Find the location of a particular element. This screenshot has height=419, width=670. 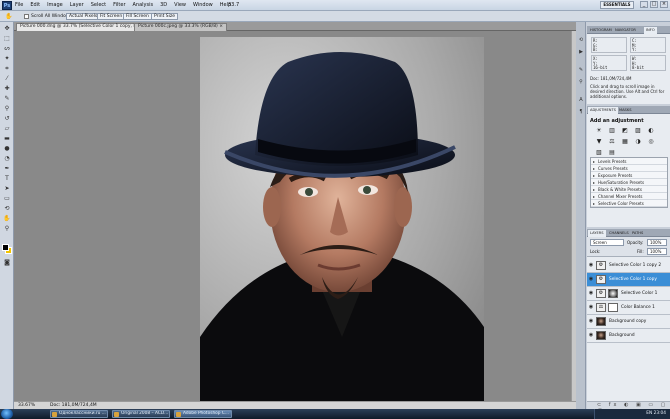

actual-pixels-button: Actual Pixels is located at coordinates (83, 16).